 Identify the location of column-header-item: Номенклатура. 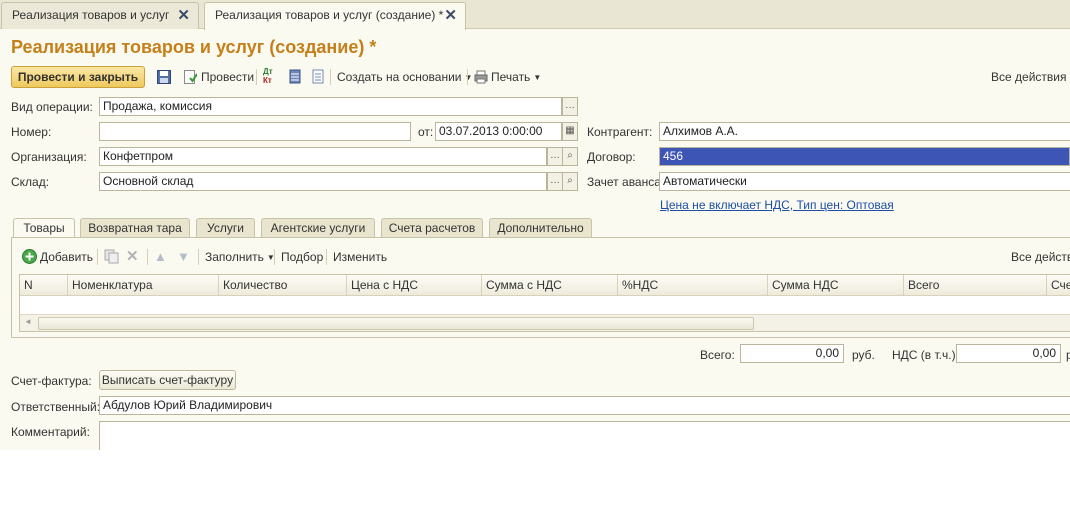
(143, 285).